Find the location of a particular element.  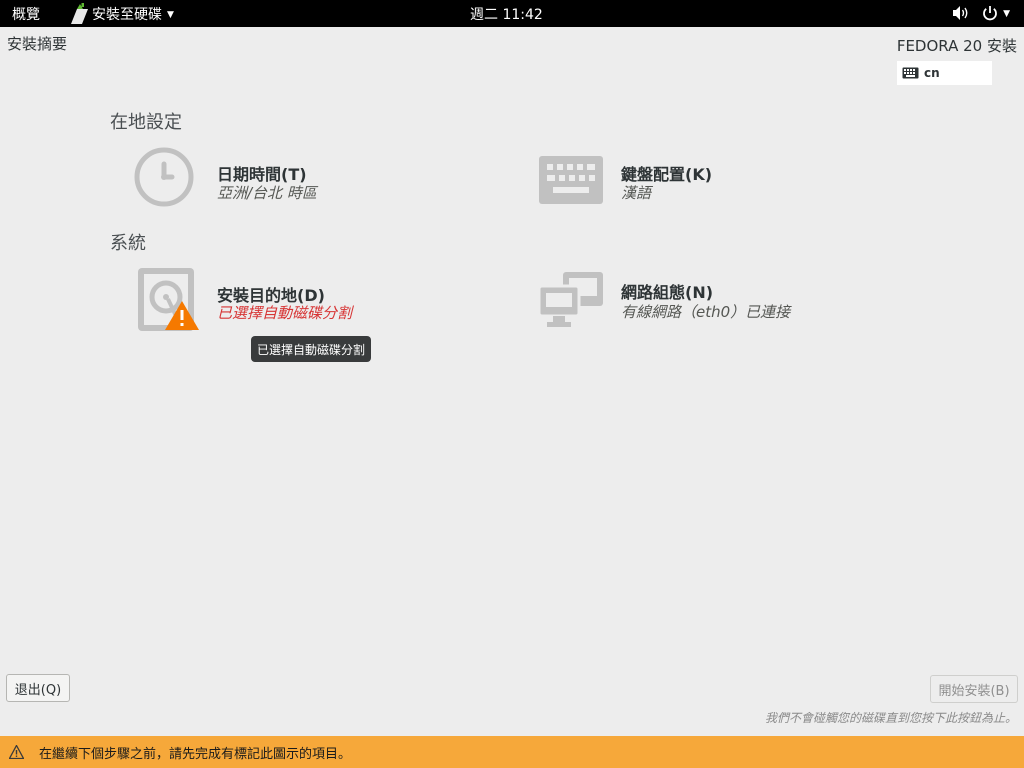

spoke-network: 網路組態(N) 有線網路（eth0）已連接 is located at coordinates (689, 300).